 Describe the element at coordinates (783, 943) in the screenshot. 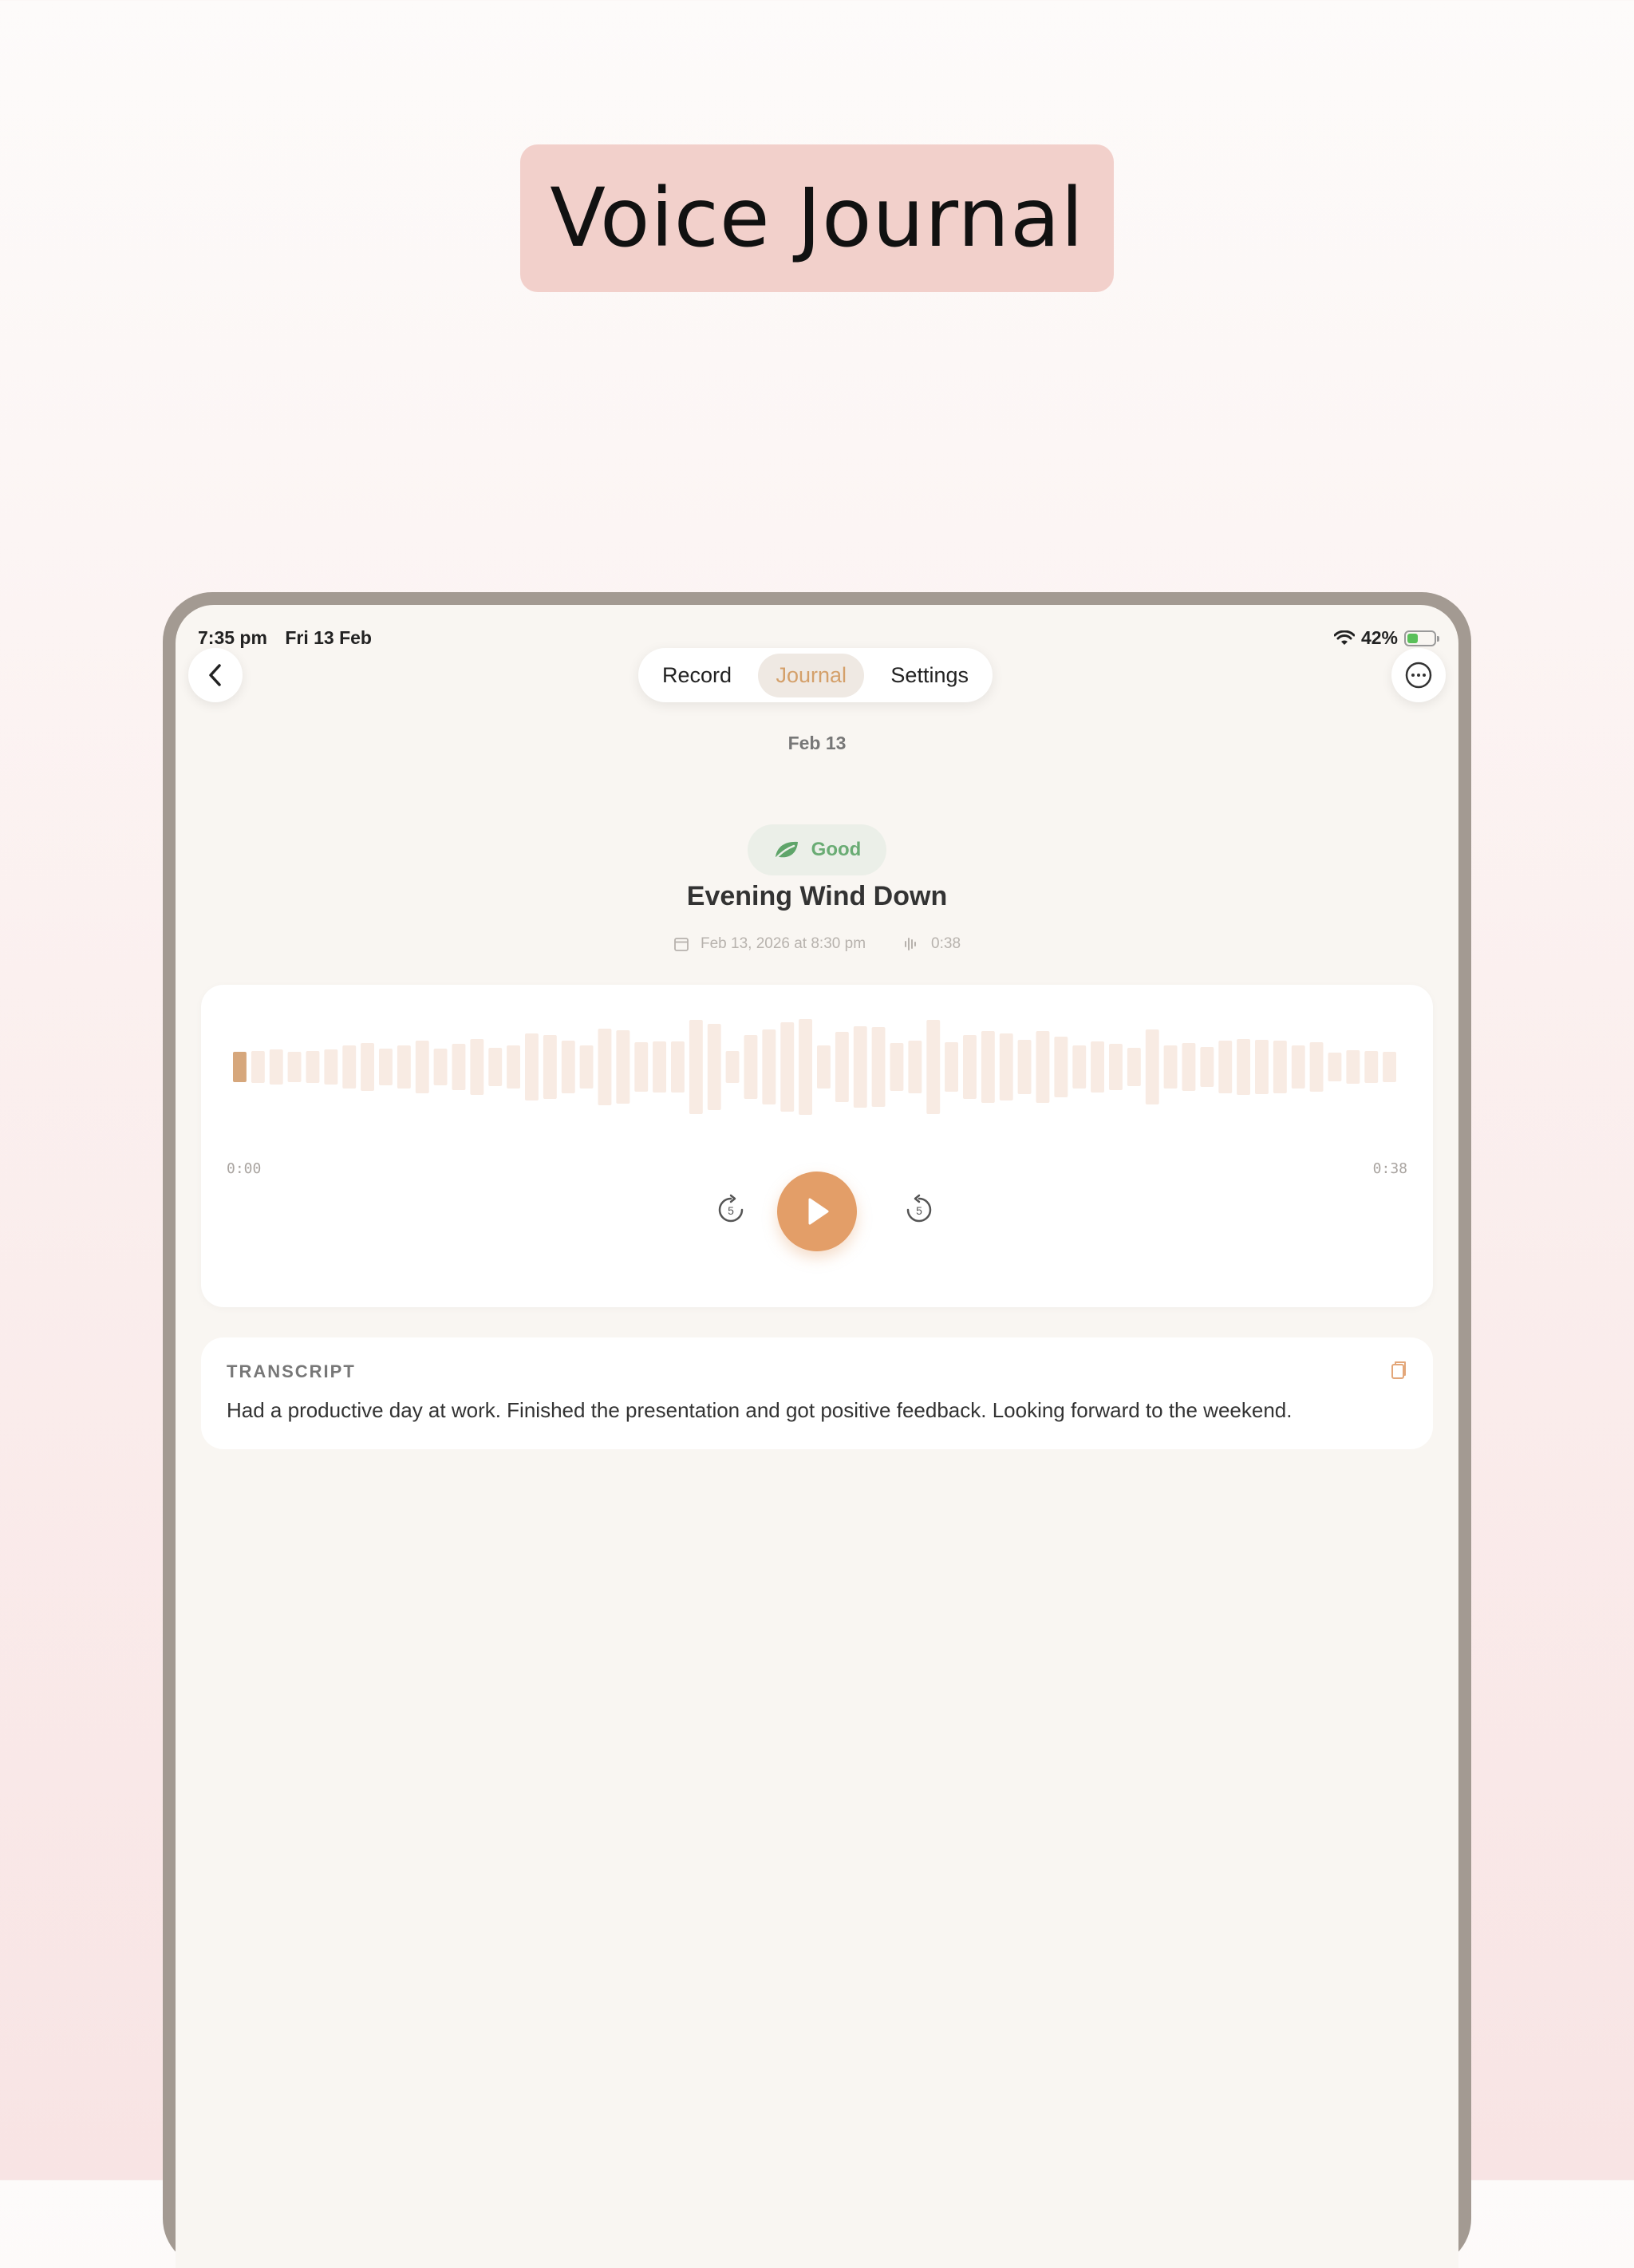

I see `entry-datetime: Feb 13, 2026 at 8:30 pm` at that location.